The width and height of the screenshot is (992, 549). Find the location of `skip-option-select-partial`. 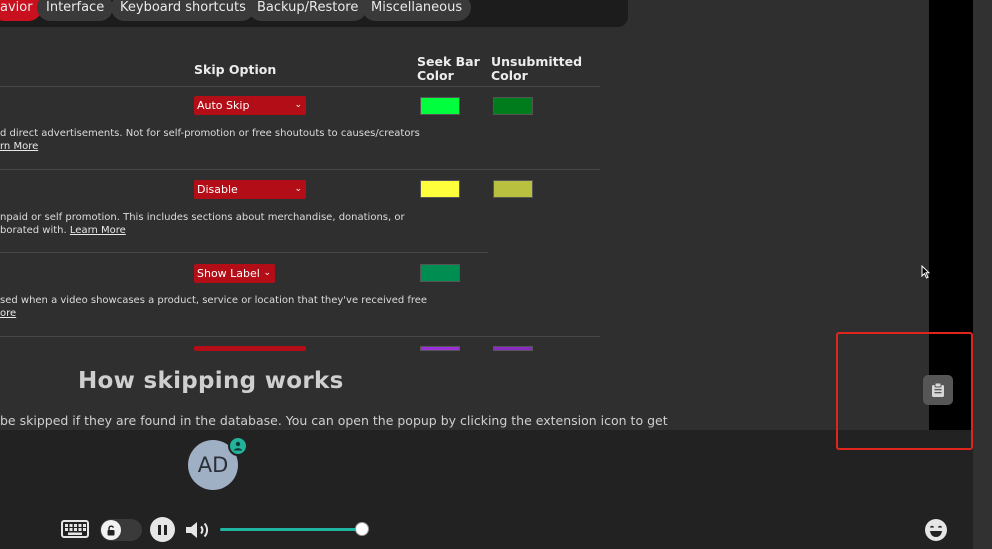

skip-option-select-partial is located at coordinates (250, 348).